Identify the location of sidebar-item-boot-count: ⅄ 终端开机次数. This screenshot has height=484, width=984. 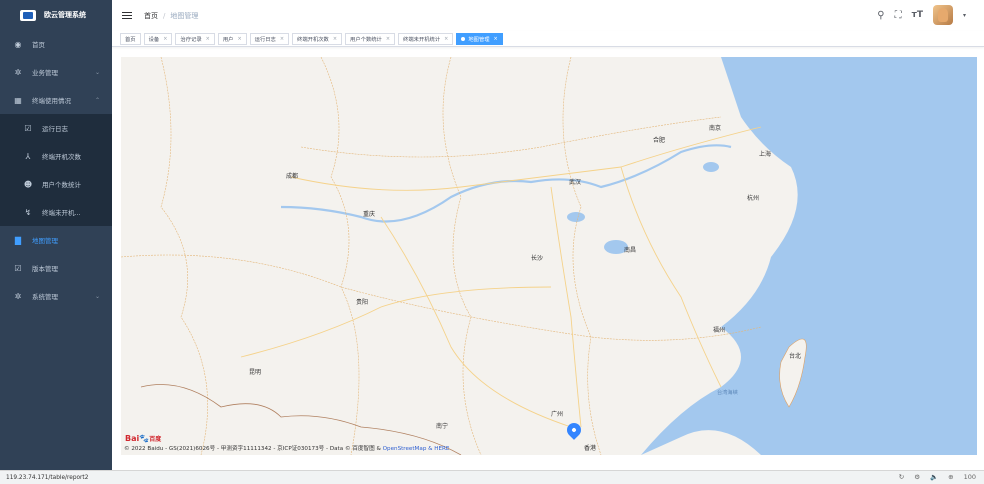
(56, 156).